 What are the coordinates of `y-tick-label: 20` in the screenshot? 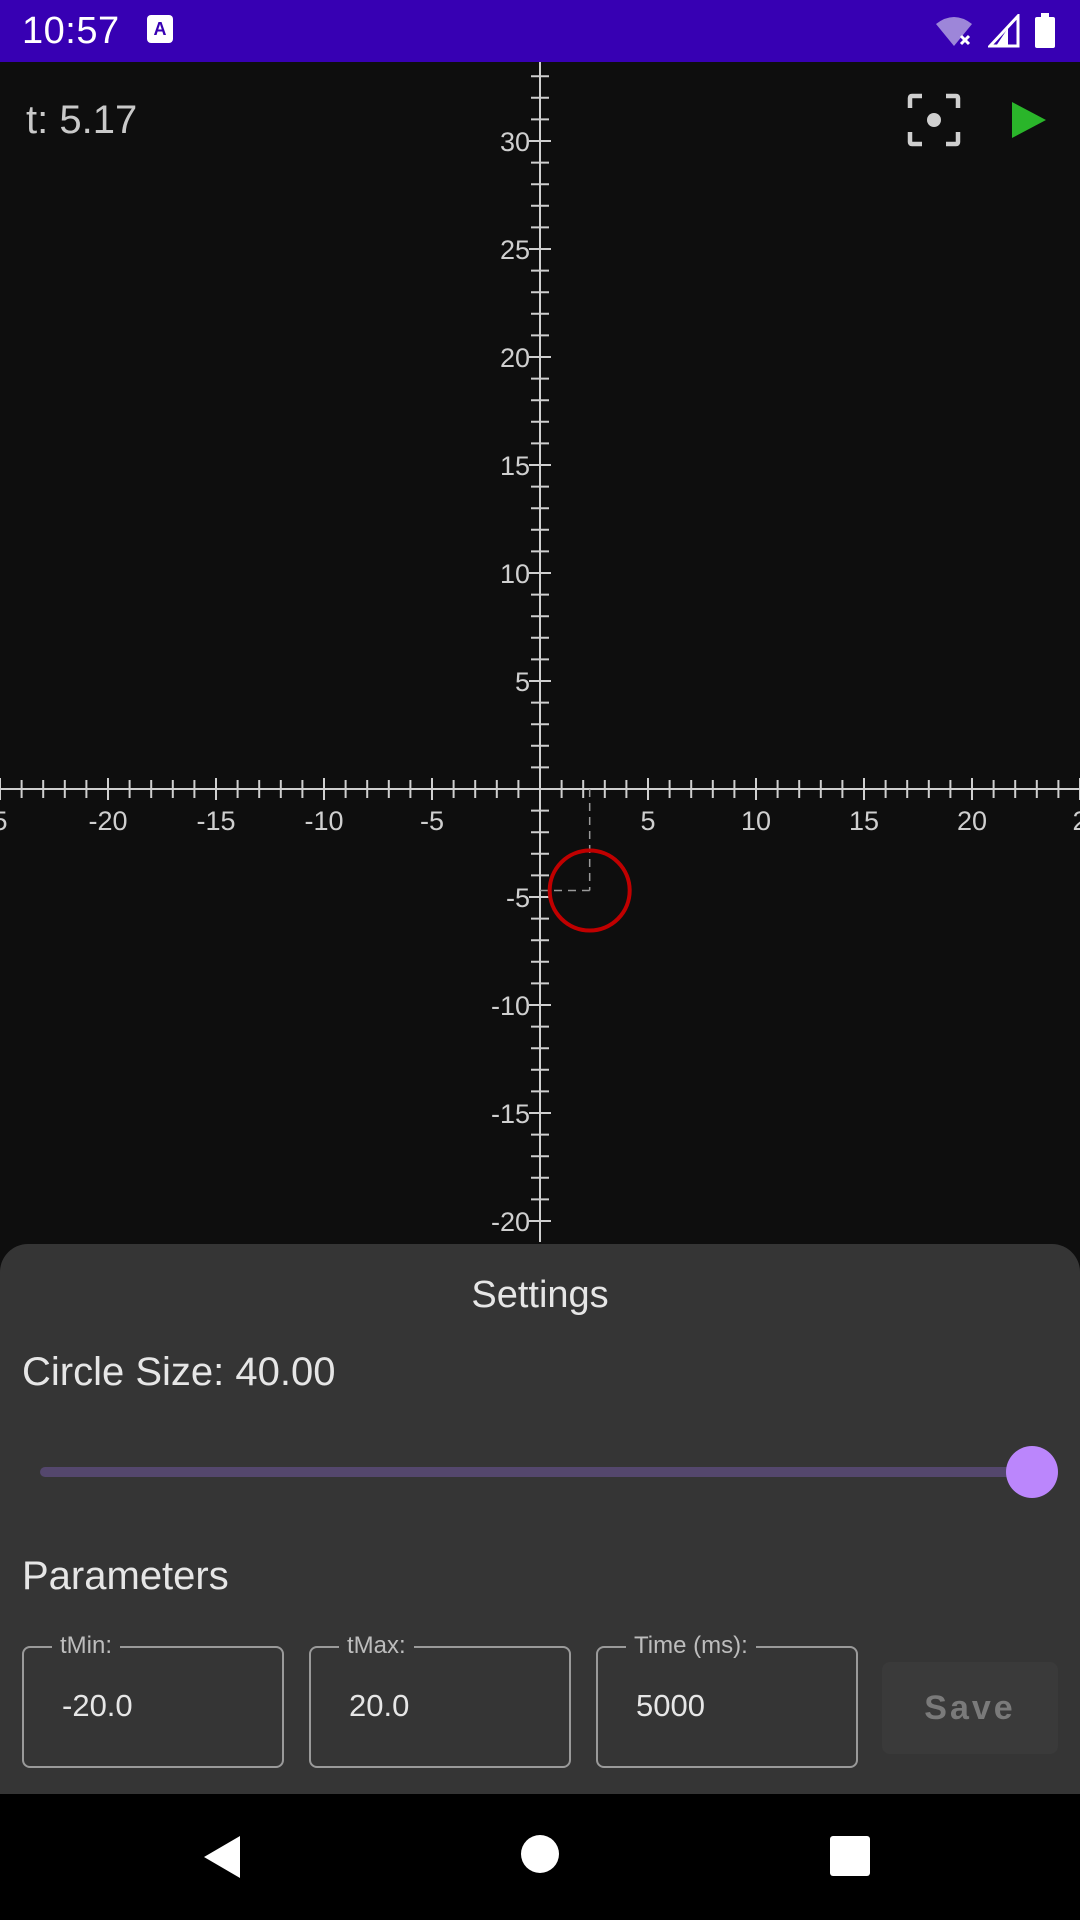 It's located at (515, 358).